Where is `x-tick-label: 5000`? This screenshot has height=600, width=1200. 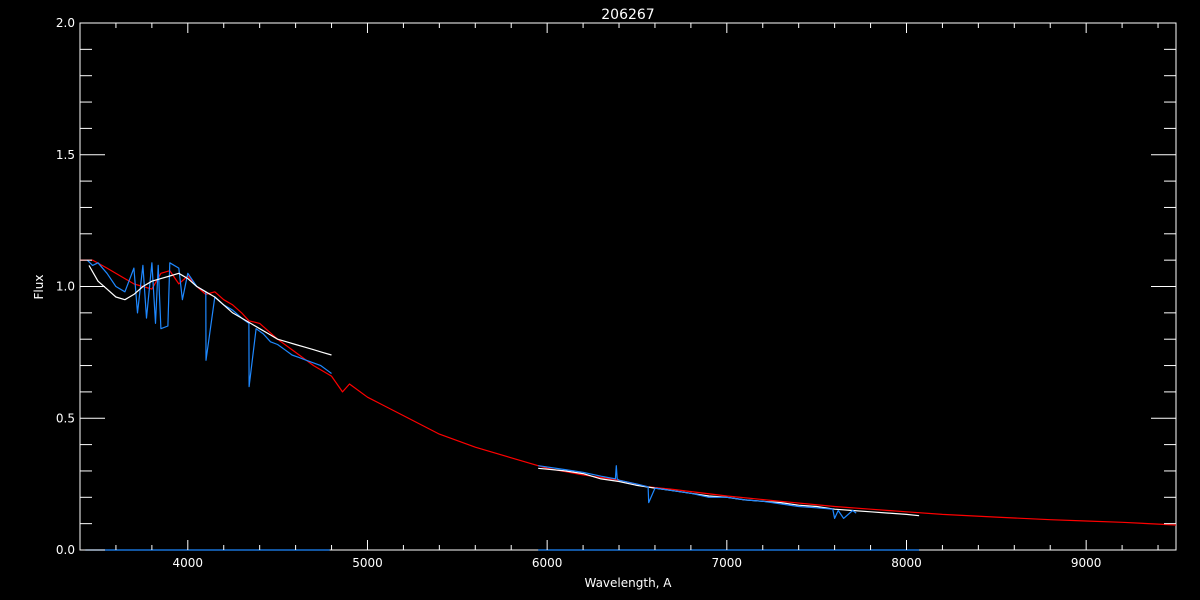
x-tick-label: 5000 is located at coordinates (367, 563).